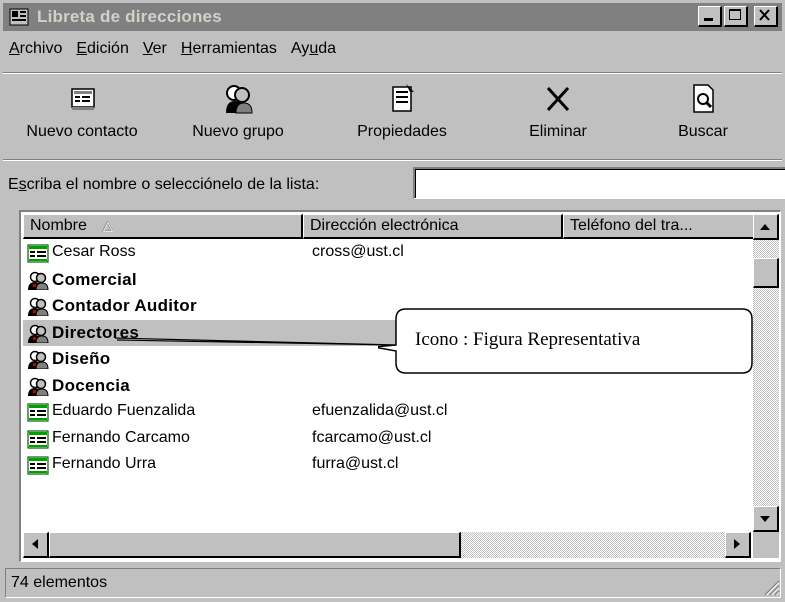 The image size is (785, 602). I want to click on arrow-up-icon, so click(765, 227).